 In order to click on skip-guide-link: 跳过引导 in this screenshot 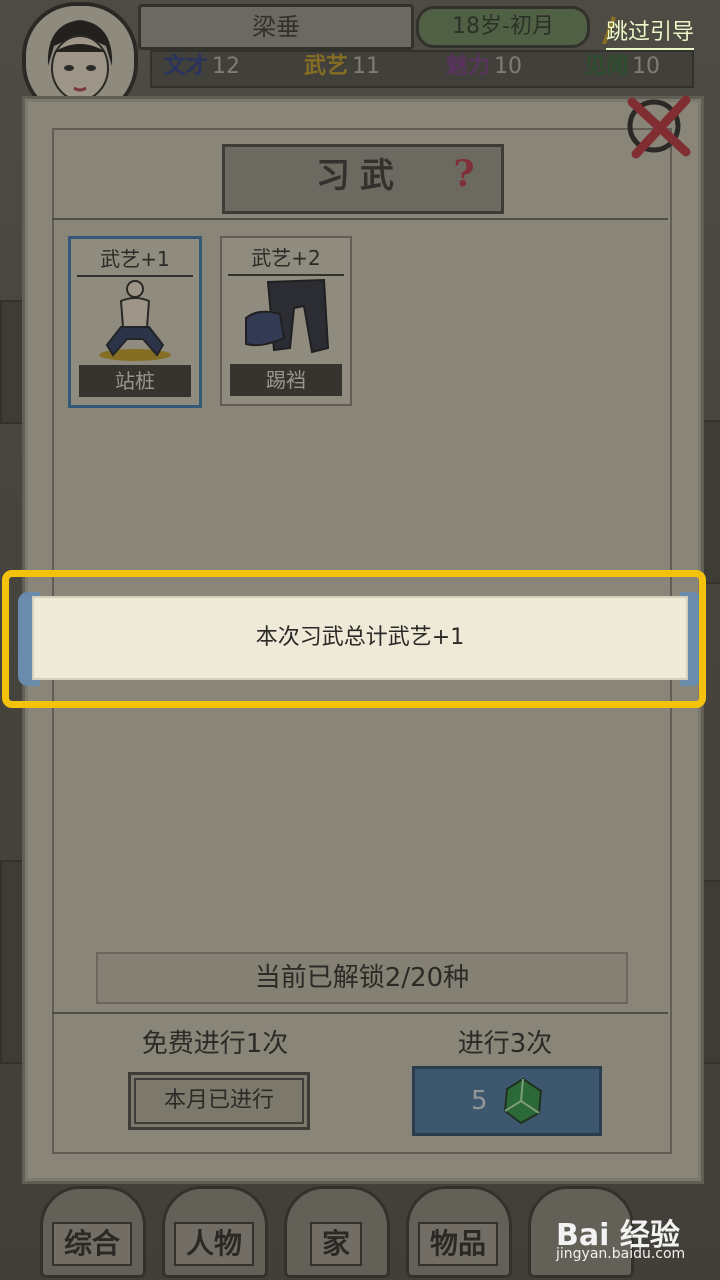, I will do `click(650, 34)`.